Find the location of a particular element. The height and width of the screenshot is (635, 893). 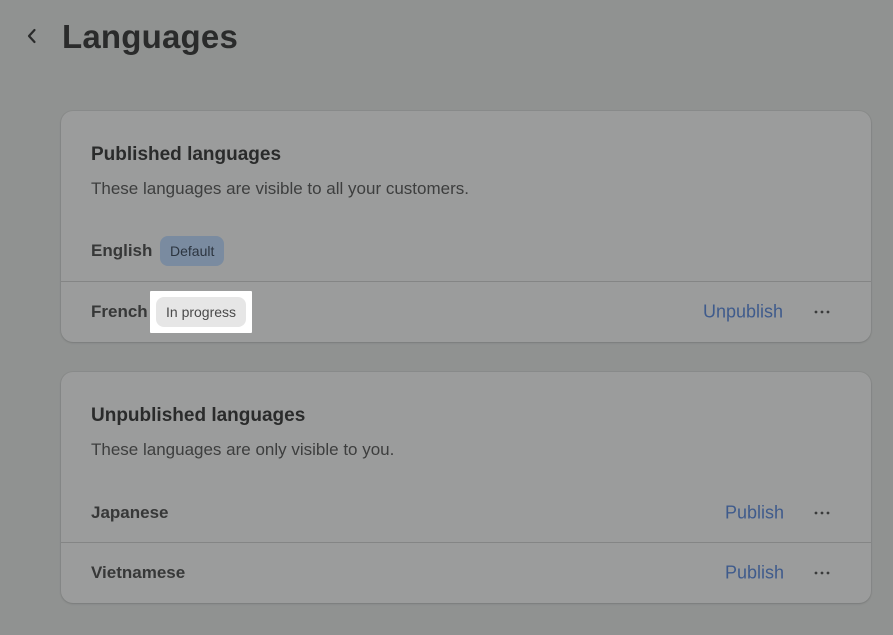

language-name: Vietnamese is located at coordinates (138, 572).